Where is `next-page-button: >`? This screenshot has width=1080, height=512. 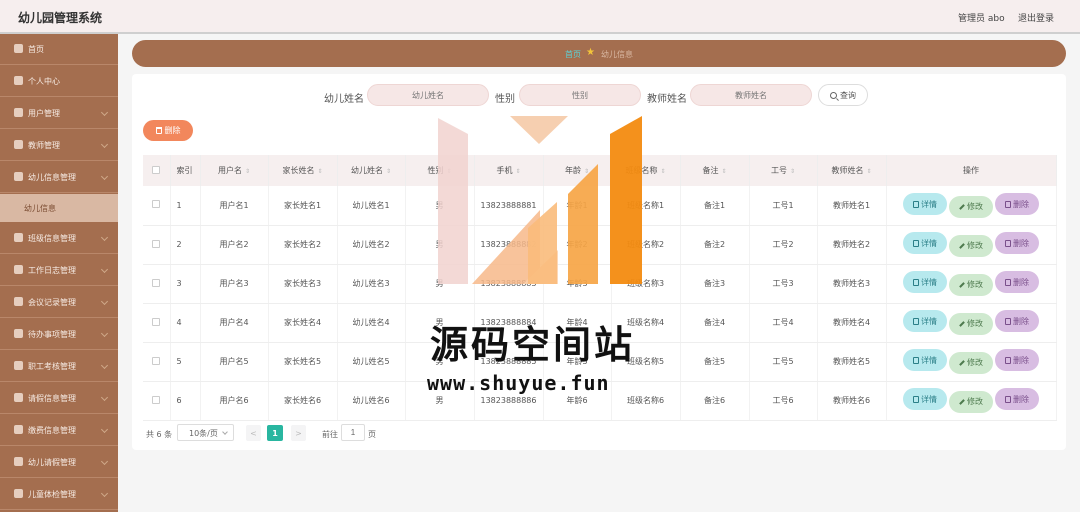
next-page-button: > is located at coordinates (298, 433).